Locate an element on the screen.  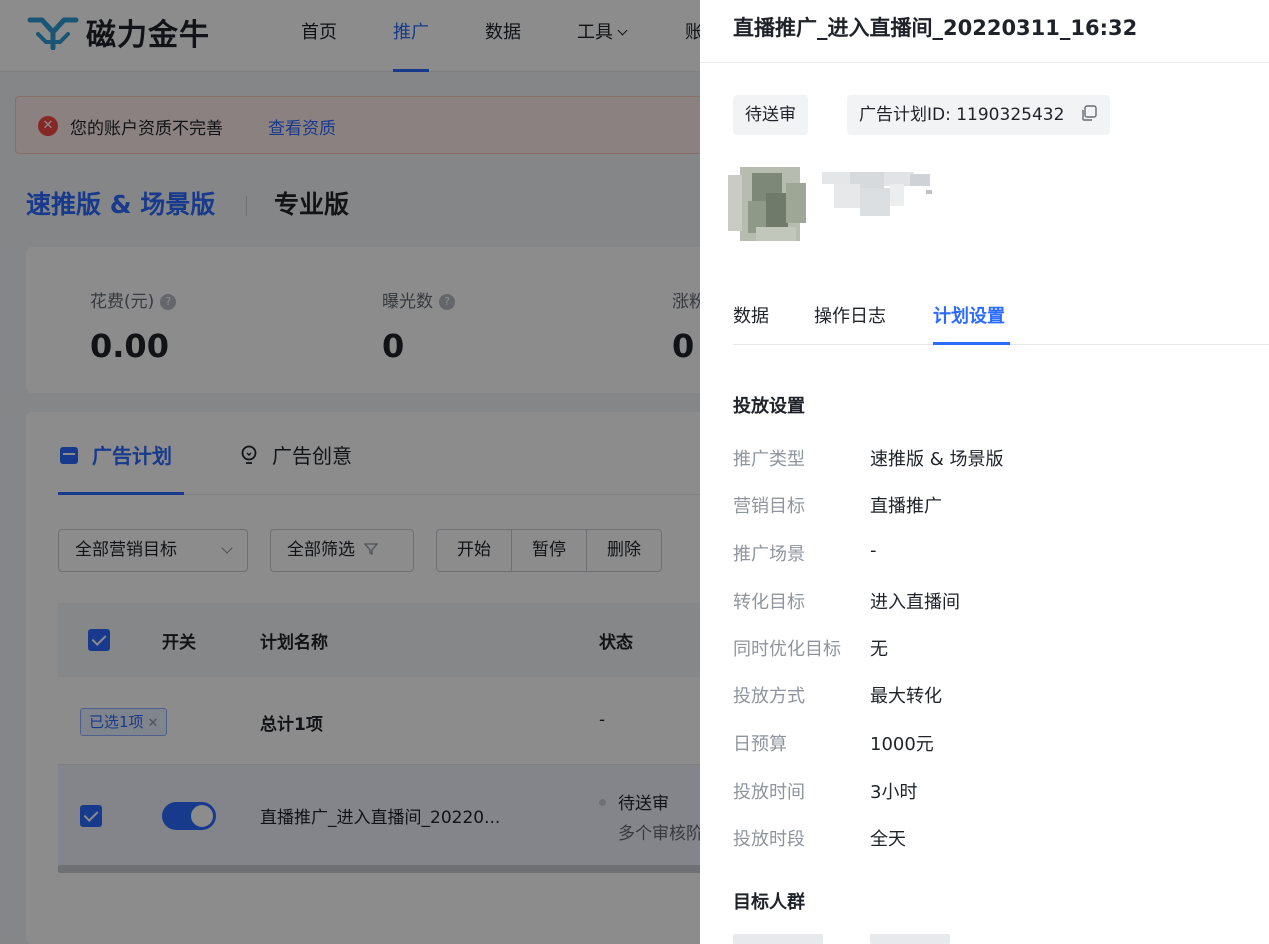
setting-value: 速推版 & 场景版 is located at coordinates (937, 459).